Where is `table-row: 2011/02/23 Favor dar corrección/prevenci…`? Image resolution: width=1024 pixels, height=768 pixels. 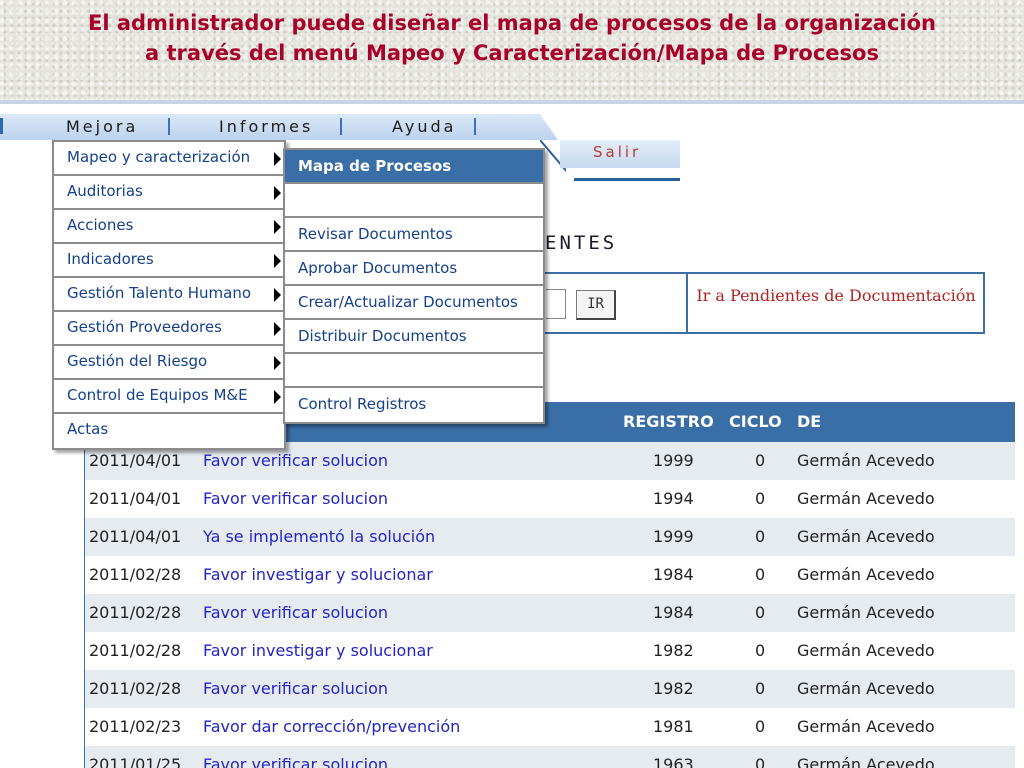
table-row: 2011/02/23 Favor dar corrección/prevenci… is located at coordinates (550, 727).